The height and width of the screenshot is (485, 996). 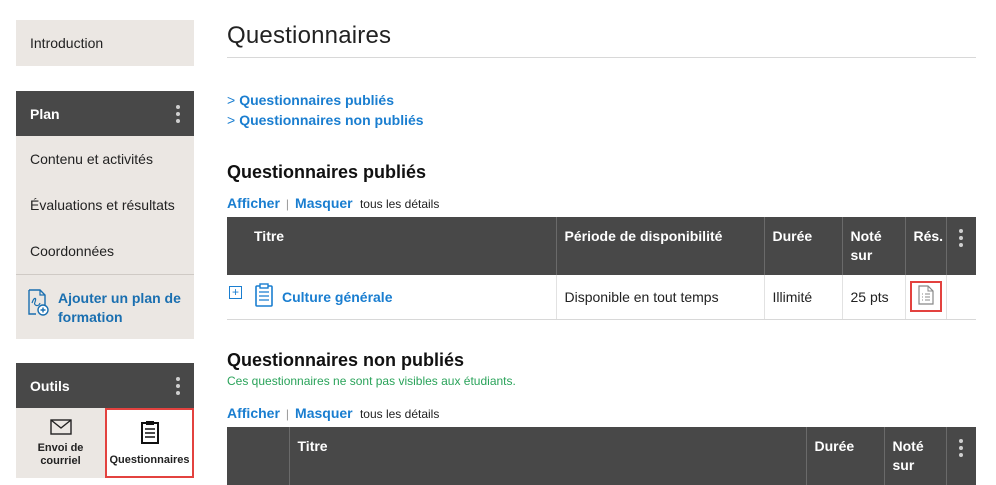 I want to click on expand-cell: +, so click(x=236, y=297).